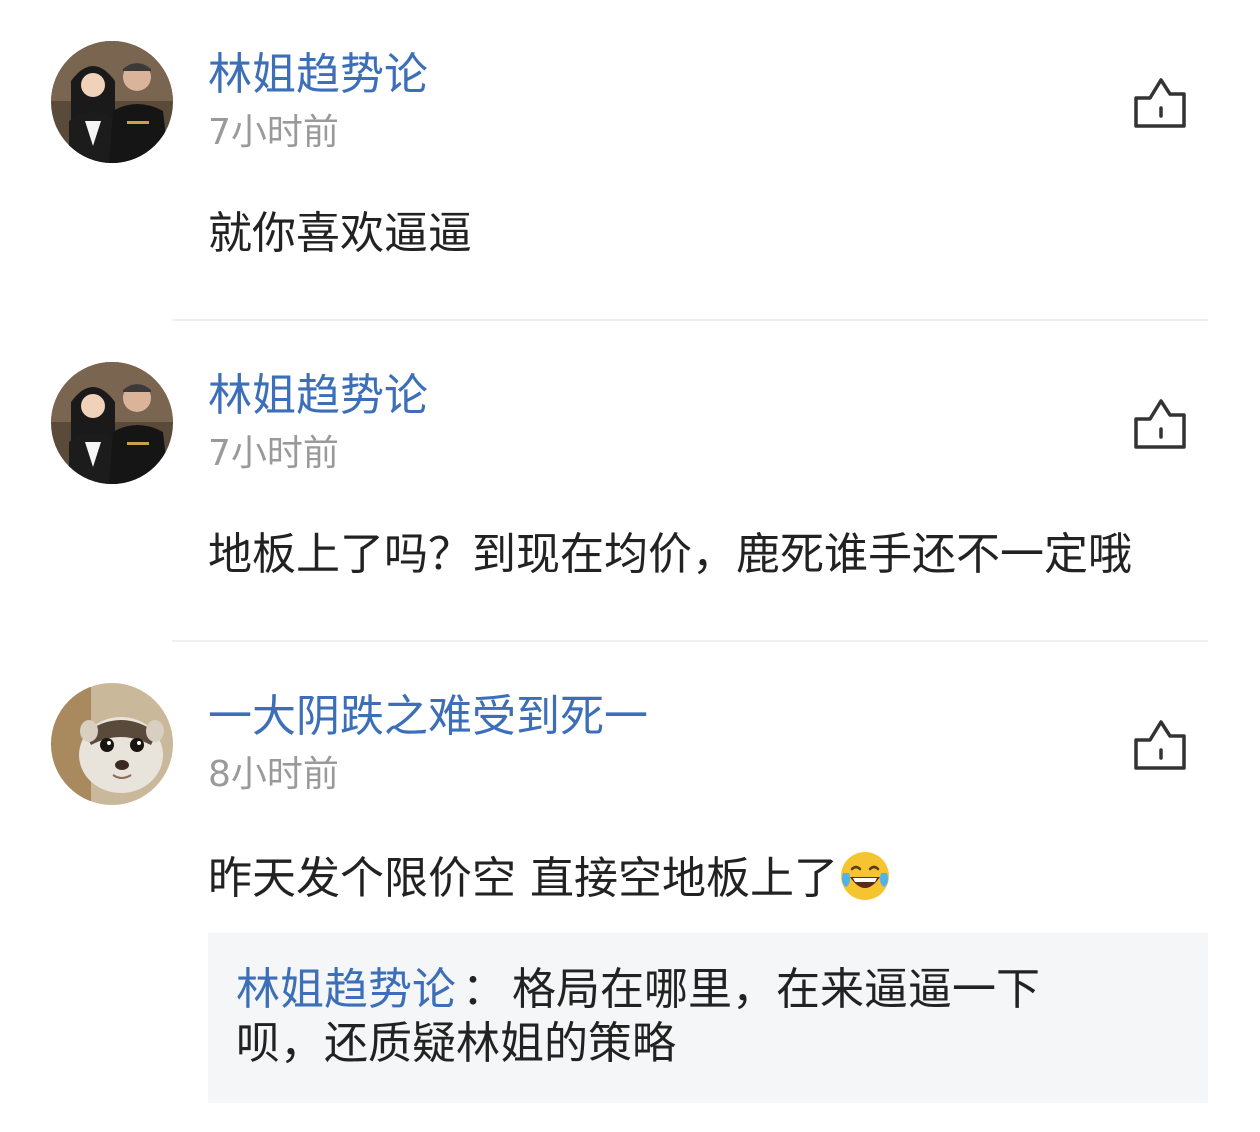 The height and width of the screenshot is (1132, 1260). What do you see at coordinates (776, 989) in the screenshot?
I see `reply-body-line1: 格局在哪里，在来逼逼一下` at bounding box center [776, 989].